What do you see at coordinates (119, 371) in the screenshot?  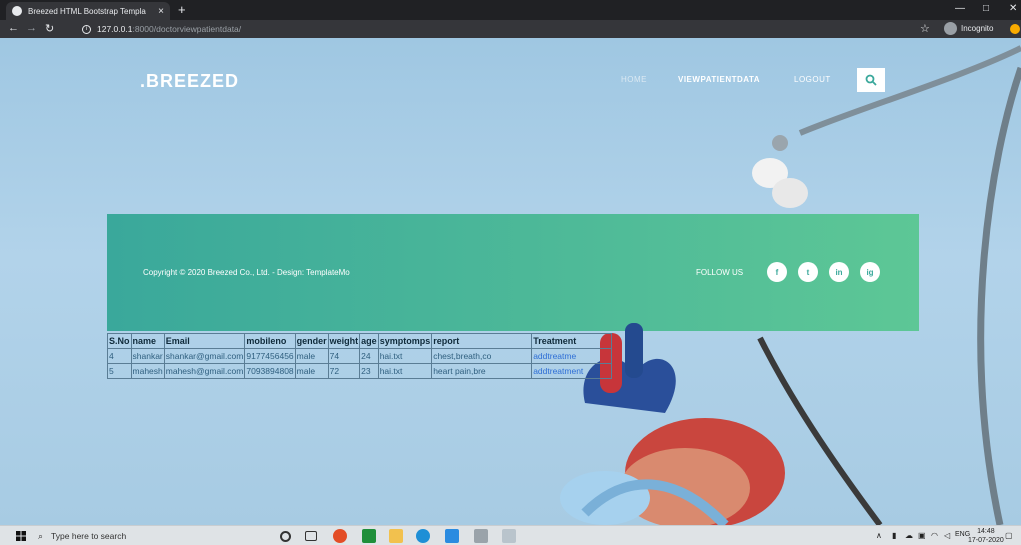 I see `cell-sno: 5` at bounding box center [119, 371].